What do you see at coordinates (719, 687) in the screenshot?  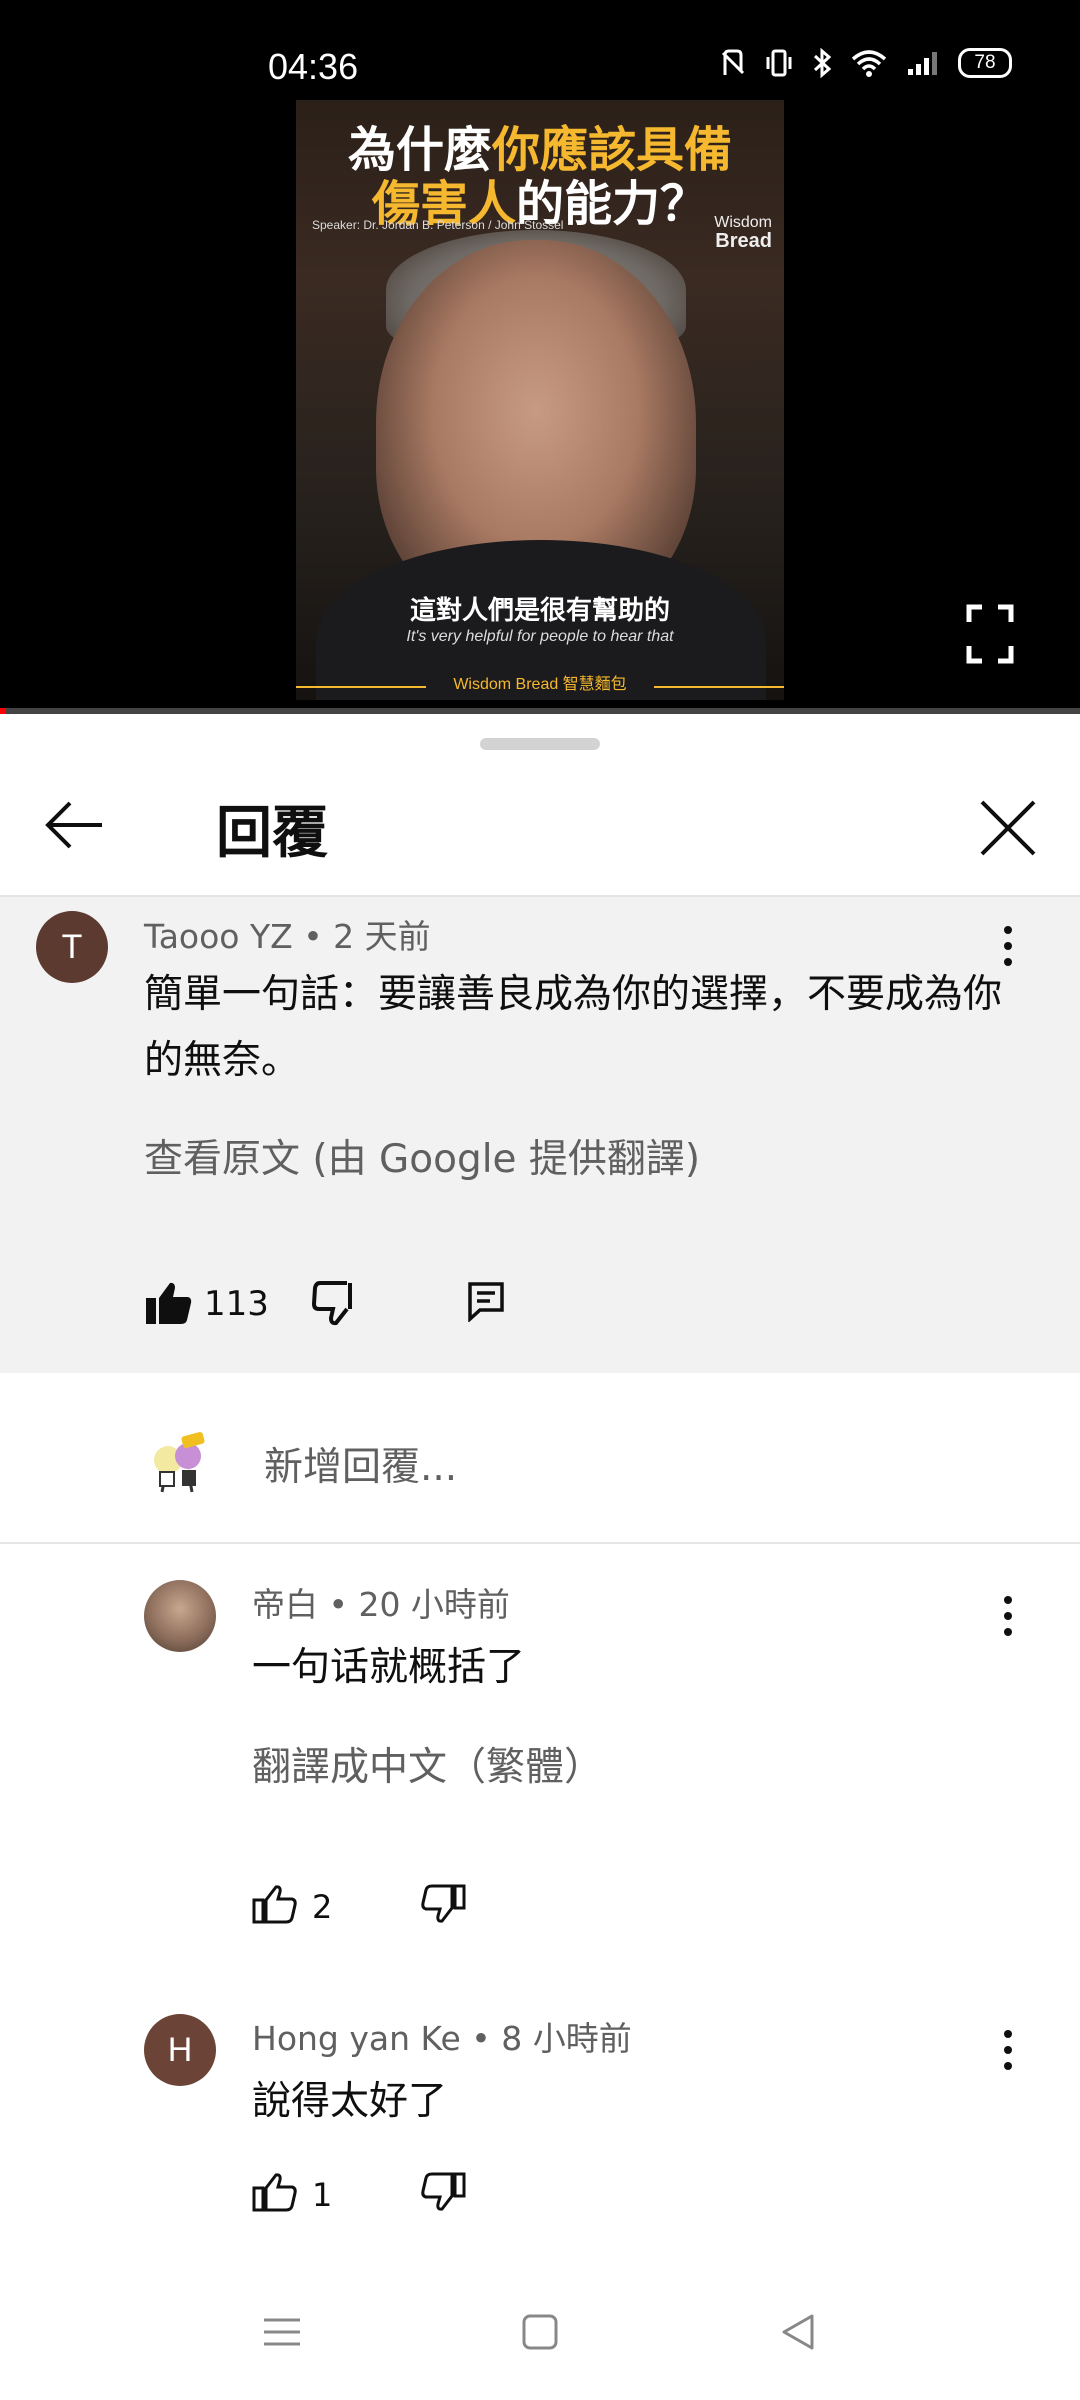 I see `video-footer-line-right` at bounding box center [719, 687].